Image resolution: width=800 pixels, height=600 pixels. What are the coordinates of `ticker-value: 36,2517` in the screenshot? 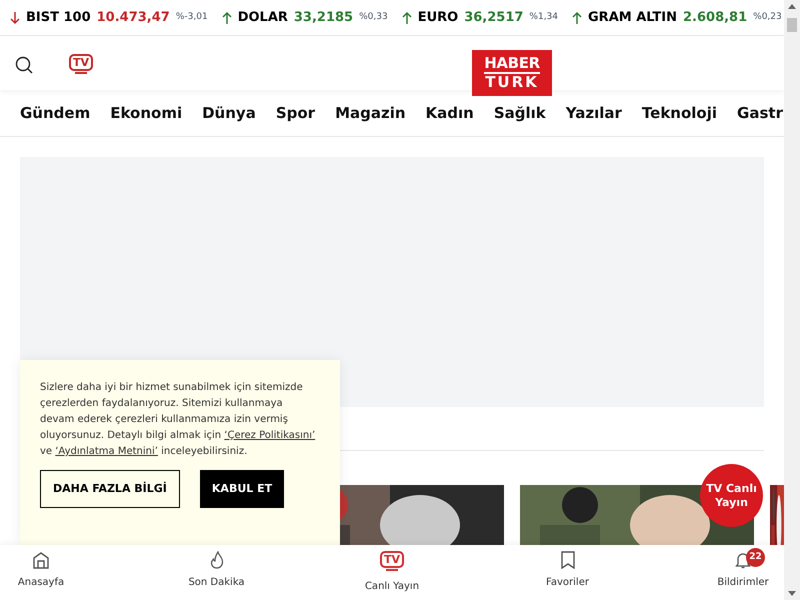 It's located at (494, 17).